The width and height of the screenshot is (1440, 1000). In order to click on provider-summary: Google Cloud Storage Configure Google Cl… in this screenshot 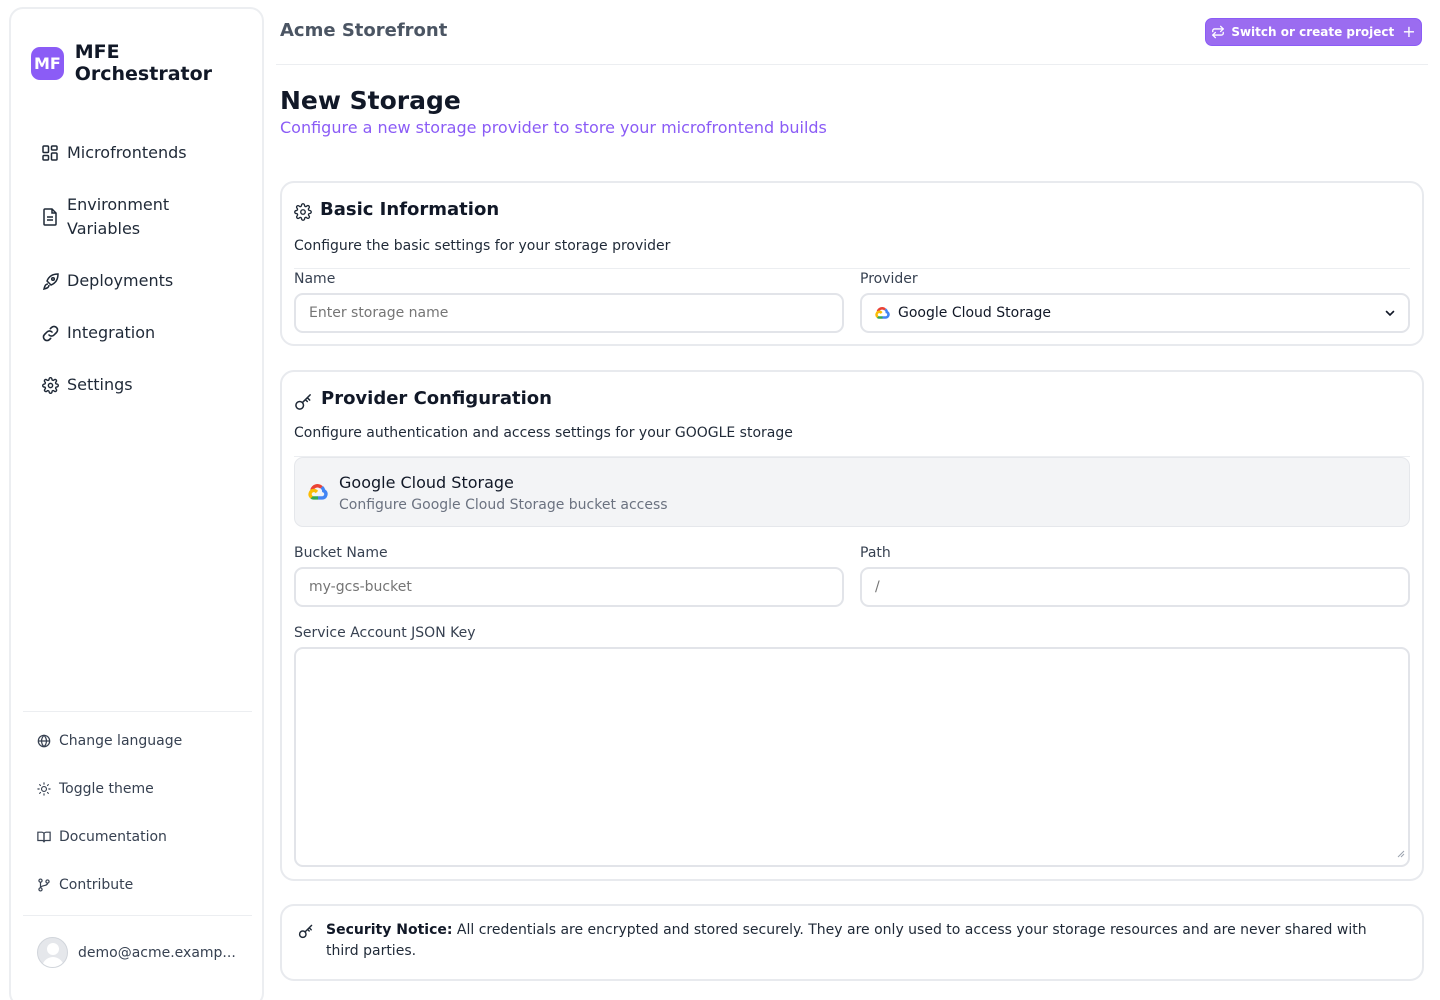, I will do `click(852, 492)`.